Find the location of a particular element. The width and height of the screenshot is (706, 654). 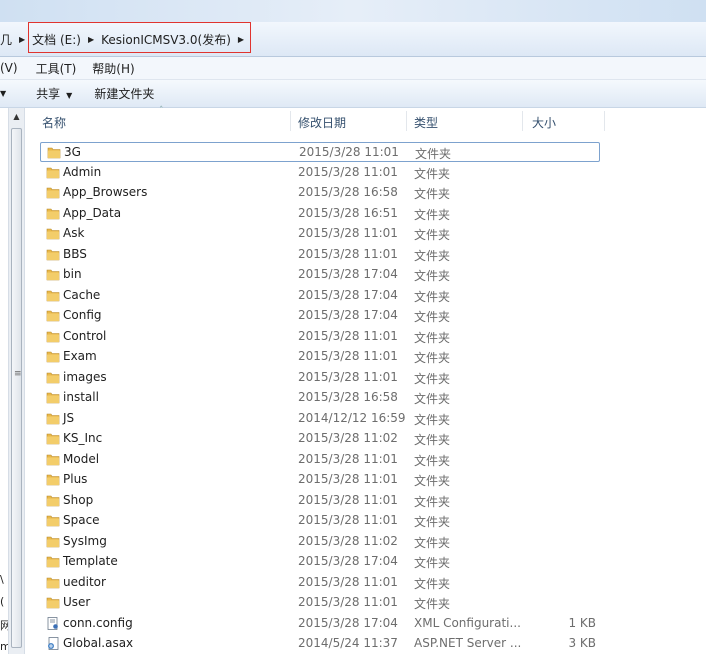

scroll-up-arrow-icon: ▲ is located at coordinates (16, 119).